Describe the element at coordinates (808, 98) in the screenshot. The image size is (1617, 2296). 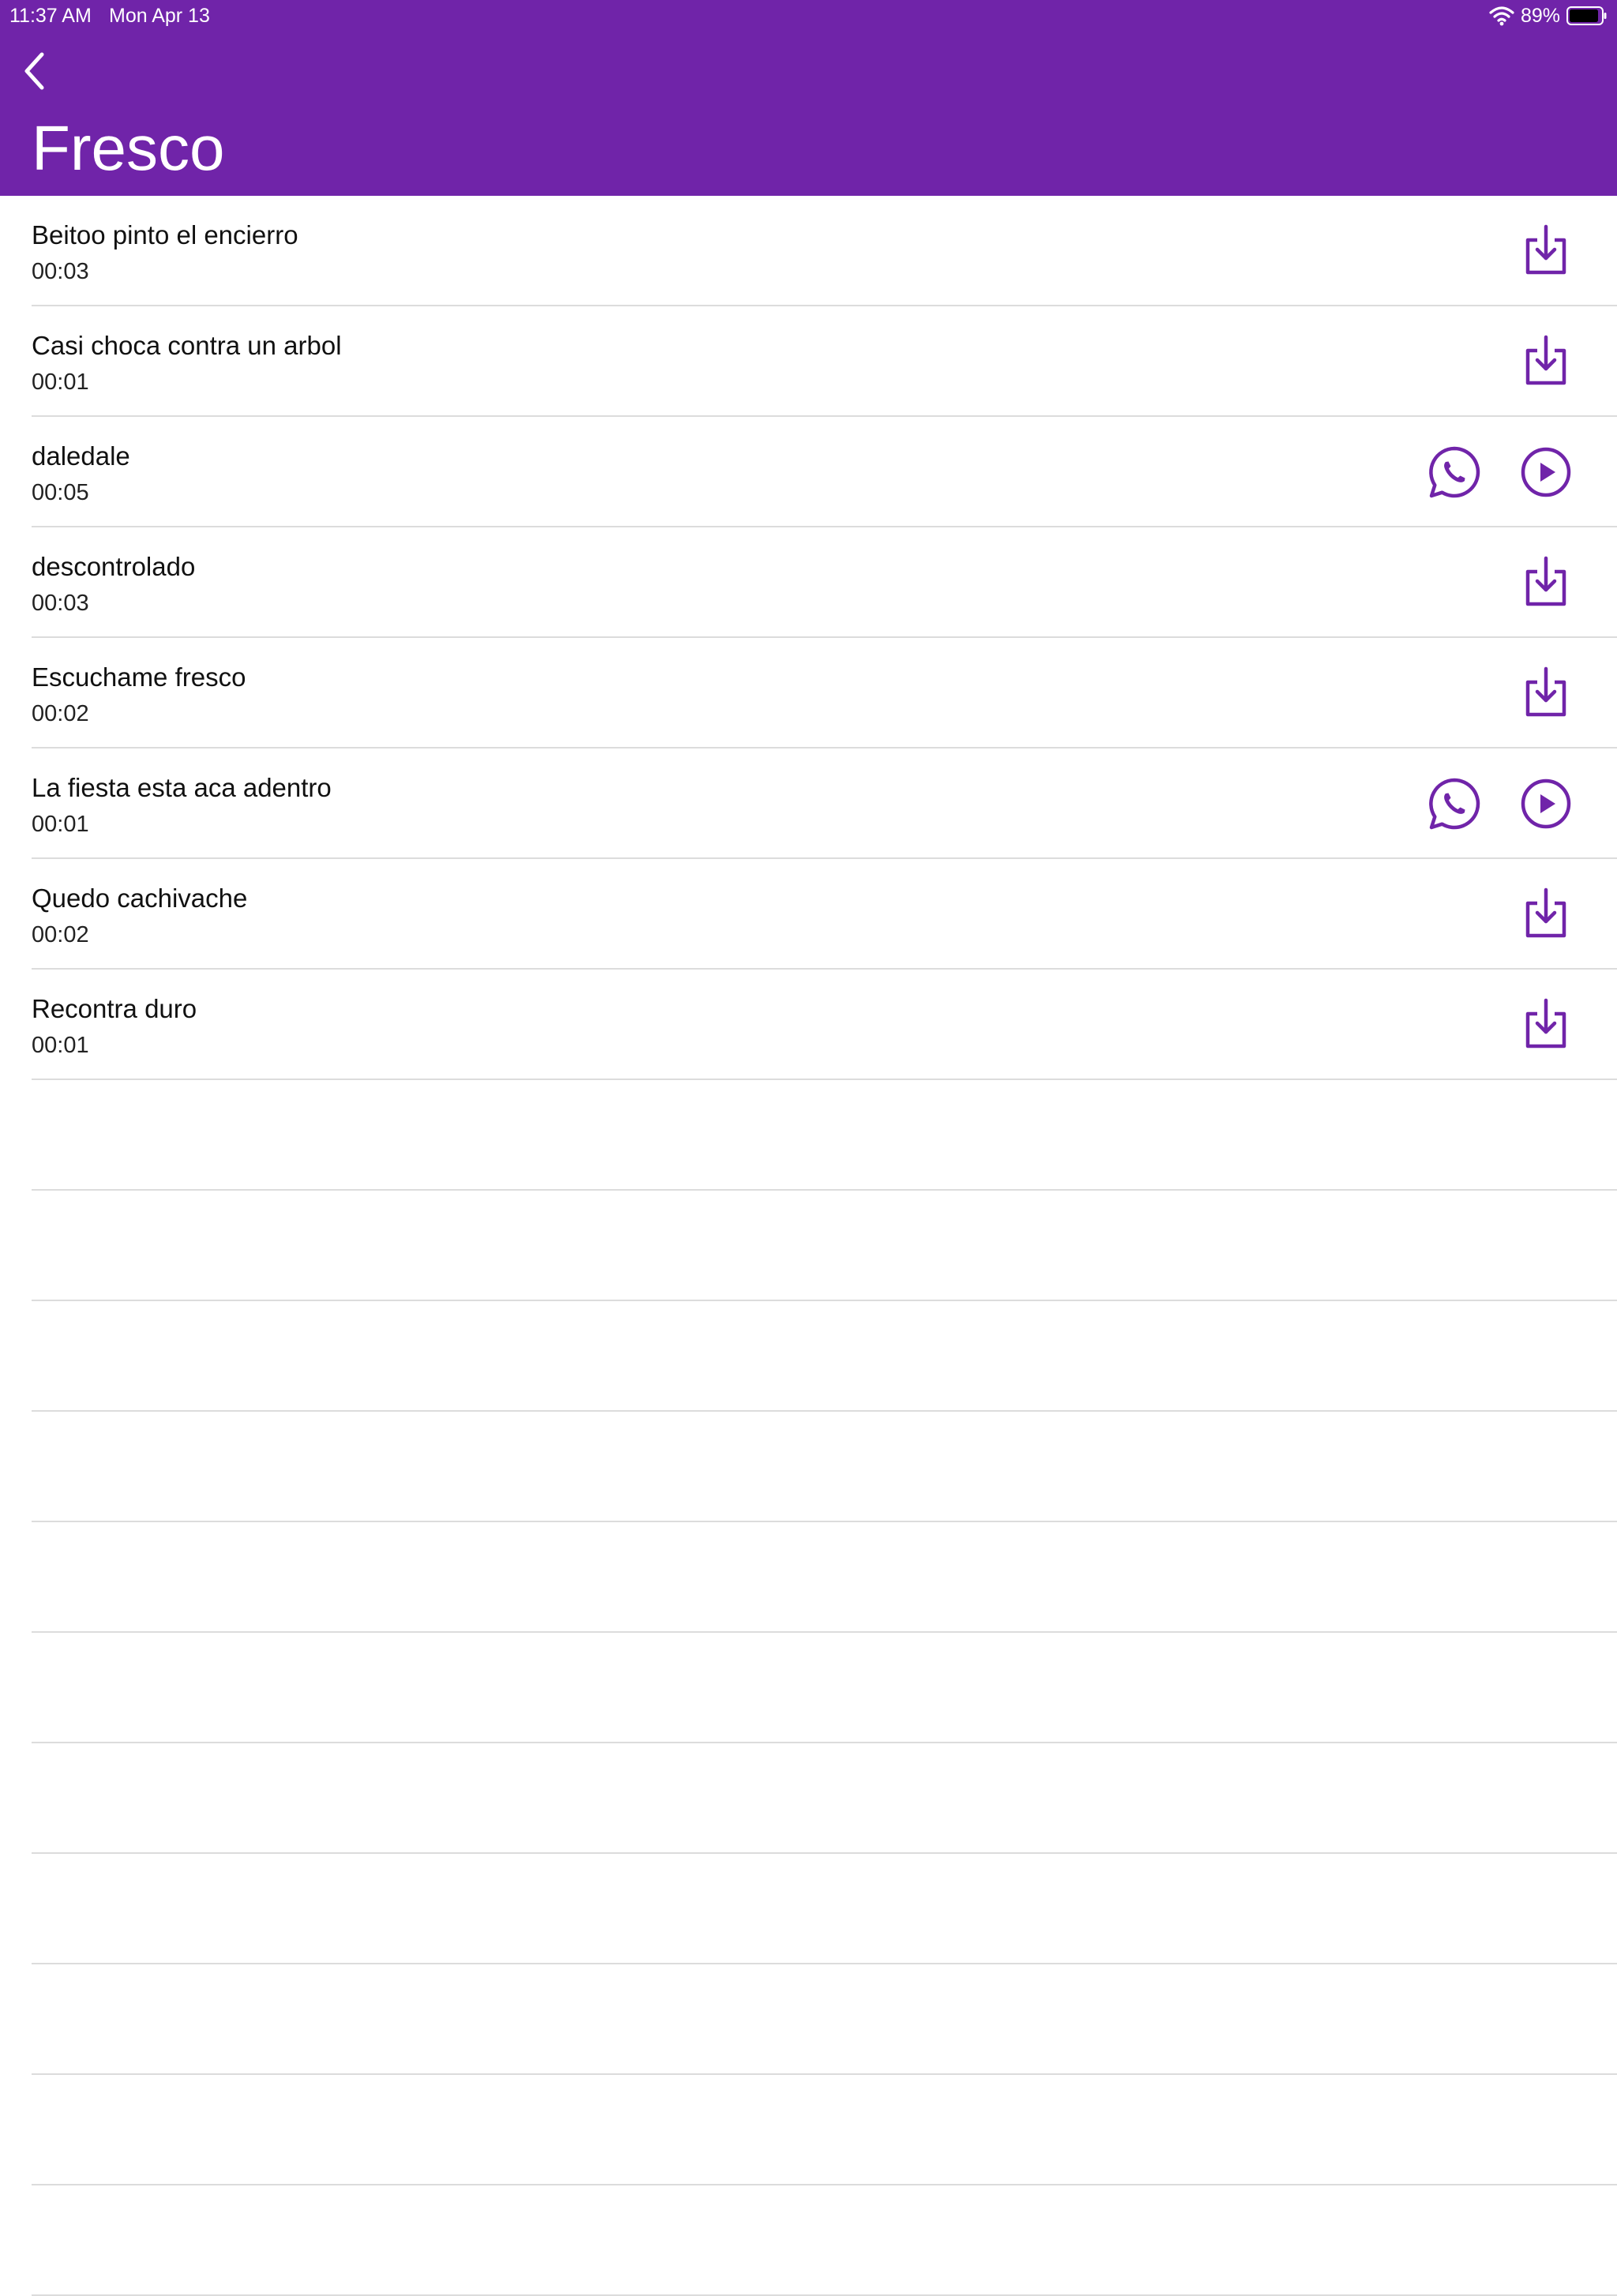
I see `app-header: 11:37 AM Mon Apr 13 89% Fresco` at that location.